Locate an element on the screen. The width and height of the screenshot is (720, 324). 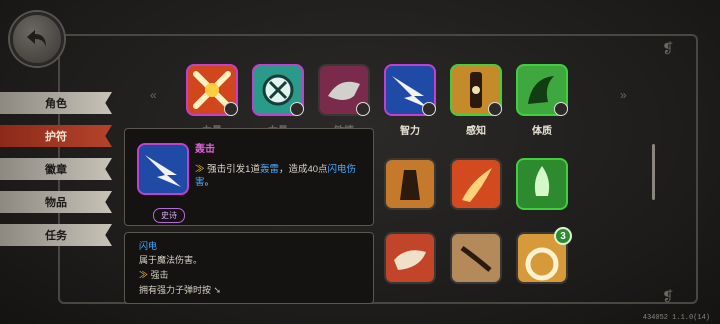
fire-slash-icon is located at coordinates (477, 185).